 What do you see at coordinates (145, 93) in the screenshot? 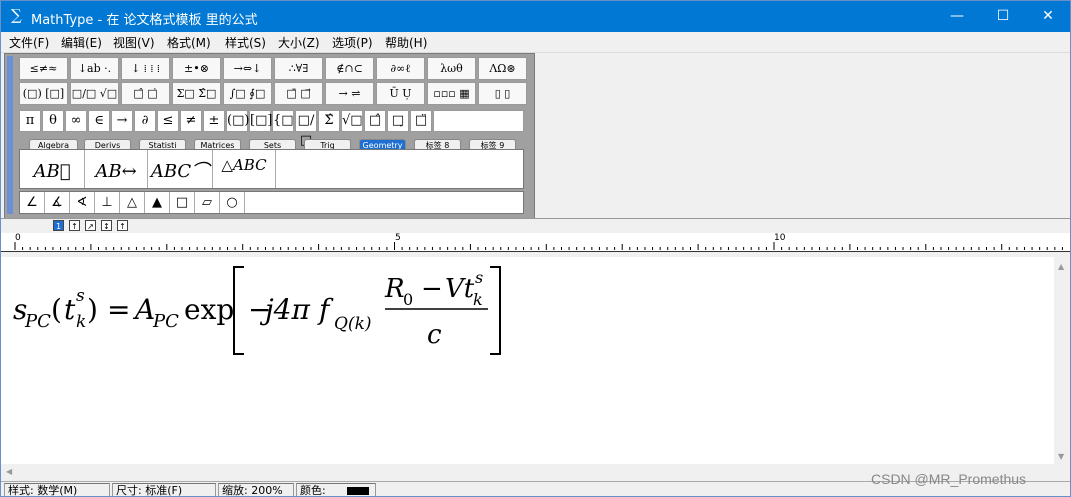
I see `palette-template-button-r2-2: □̂ □̇` at bounding box center [145, 93].